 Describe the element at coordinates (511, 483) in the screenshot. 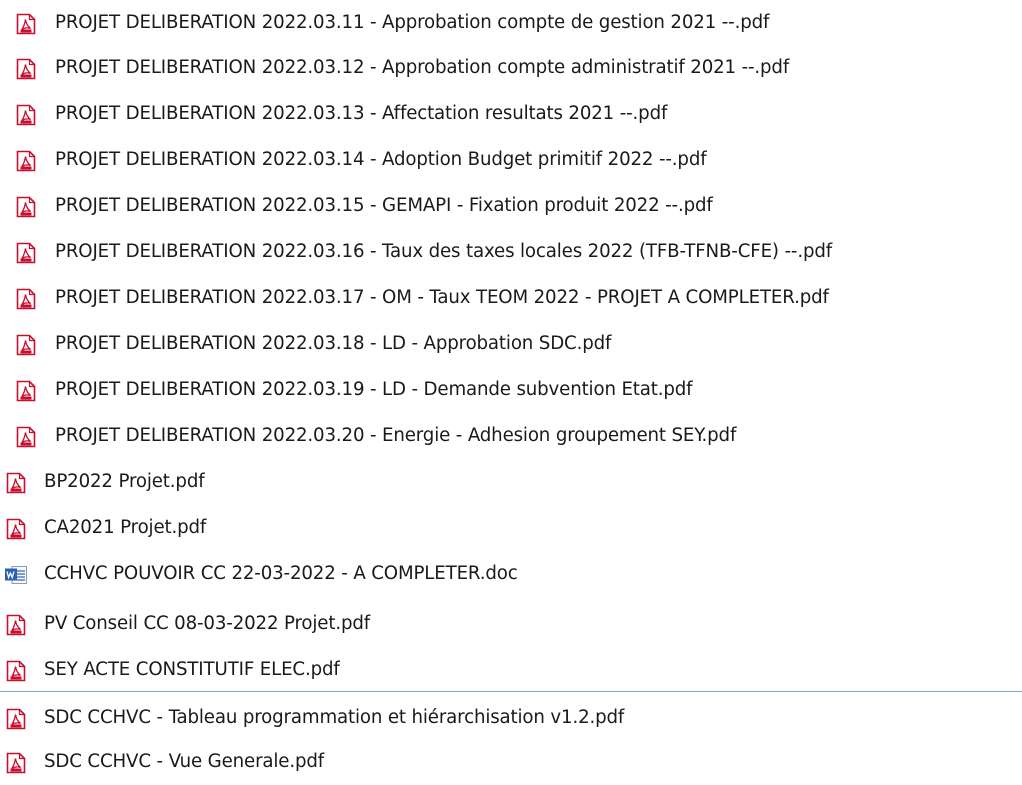

I see `file-item: BP2022 Projet.pdf` at that location.